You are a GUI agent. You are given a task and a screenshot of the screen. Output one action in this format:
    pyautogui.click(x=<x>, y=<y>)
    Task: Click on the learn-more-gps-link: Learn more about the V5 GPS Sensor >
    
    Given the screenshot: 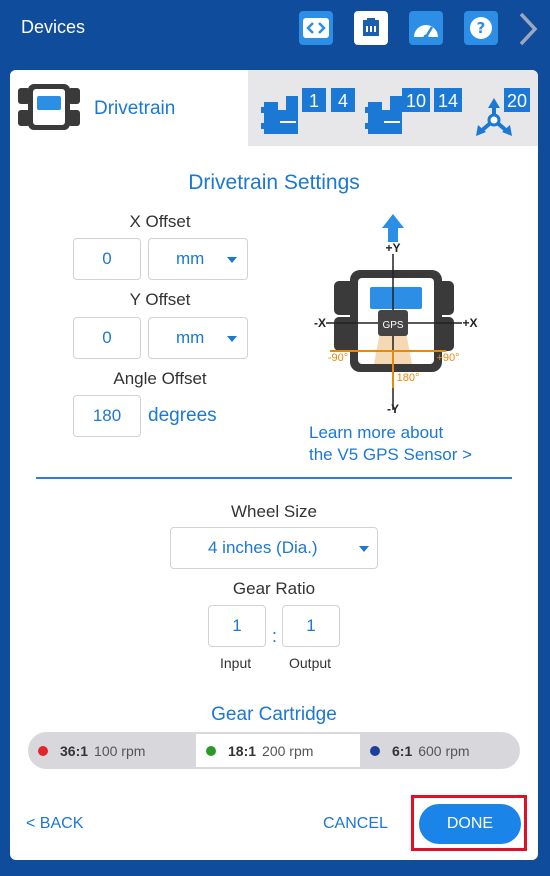 What is the action you would take?
    pyautogui.click(x=390, y=444)
    